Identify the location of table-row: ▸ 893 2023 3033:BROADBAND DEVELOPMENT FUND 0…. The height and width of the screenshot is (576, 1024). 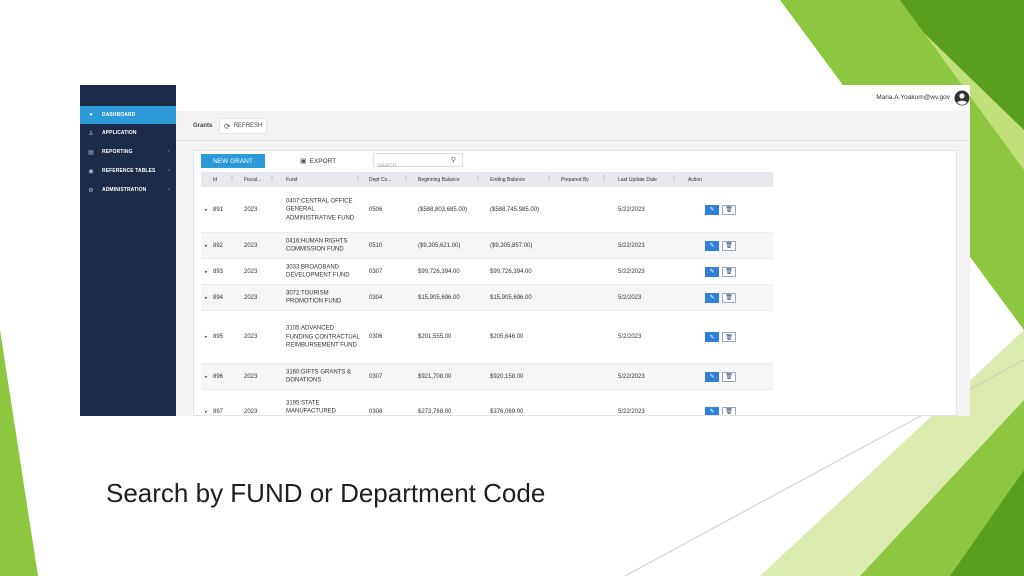
(487, 272).